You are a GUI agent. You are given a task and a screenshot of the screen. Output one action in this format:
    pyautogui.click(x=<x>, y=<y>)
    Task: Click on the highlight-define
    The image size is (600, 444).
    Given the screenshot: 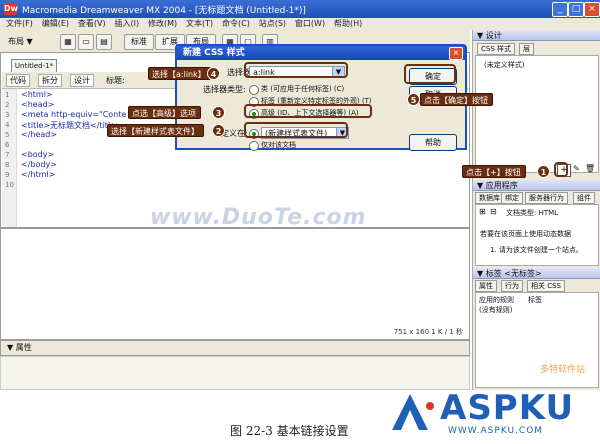 What is the action you would take?
    pyautogui.click(x=296, y=130)
    